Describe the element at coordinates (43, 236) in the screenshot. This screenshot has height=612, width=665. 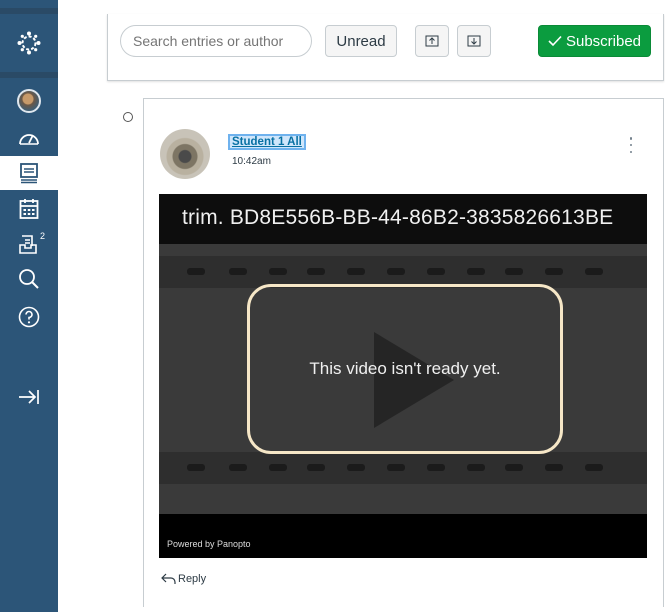
I see `inbox-count-badge: 2` at that location.